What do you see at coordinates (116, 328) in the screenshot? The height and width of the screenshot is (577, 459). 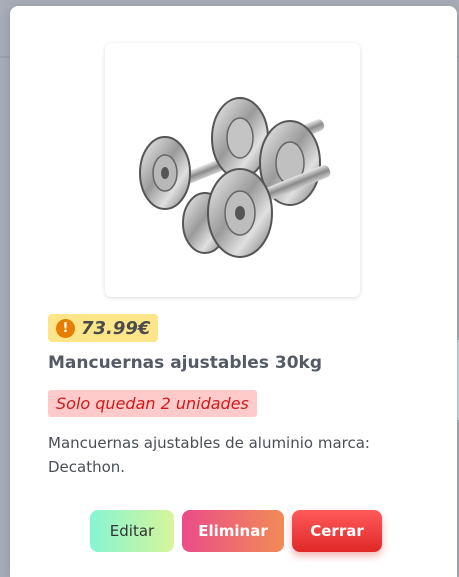 I see `price: 73.99€` at bounding box center [116, 328].